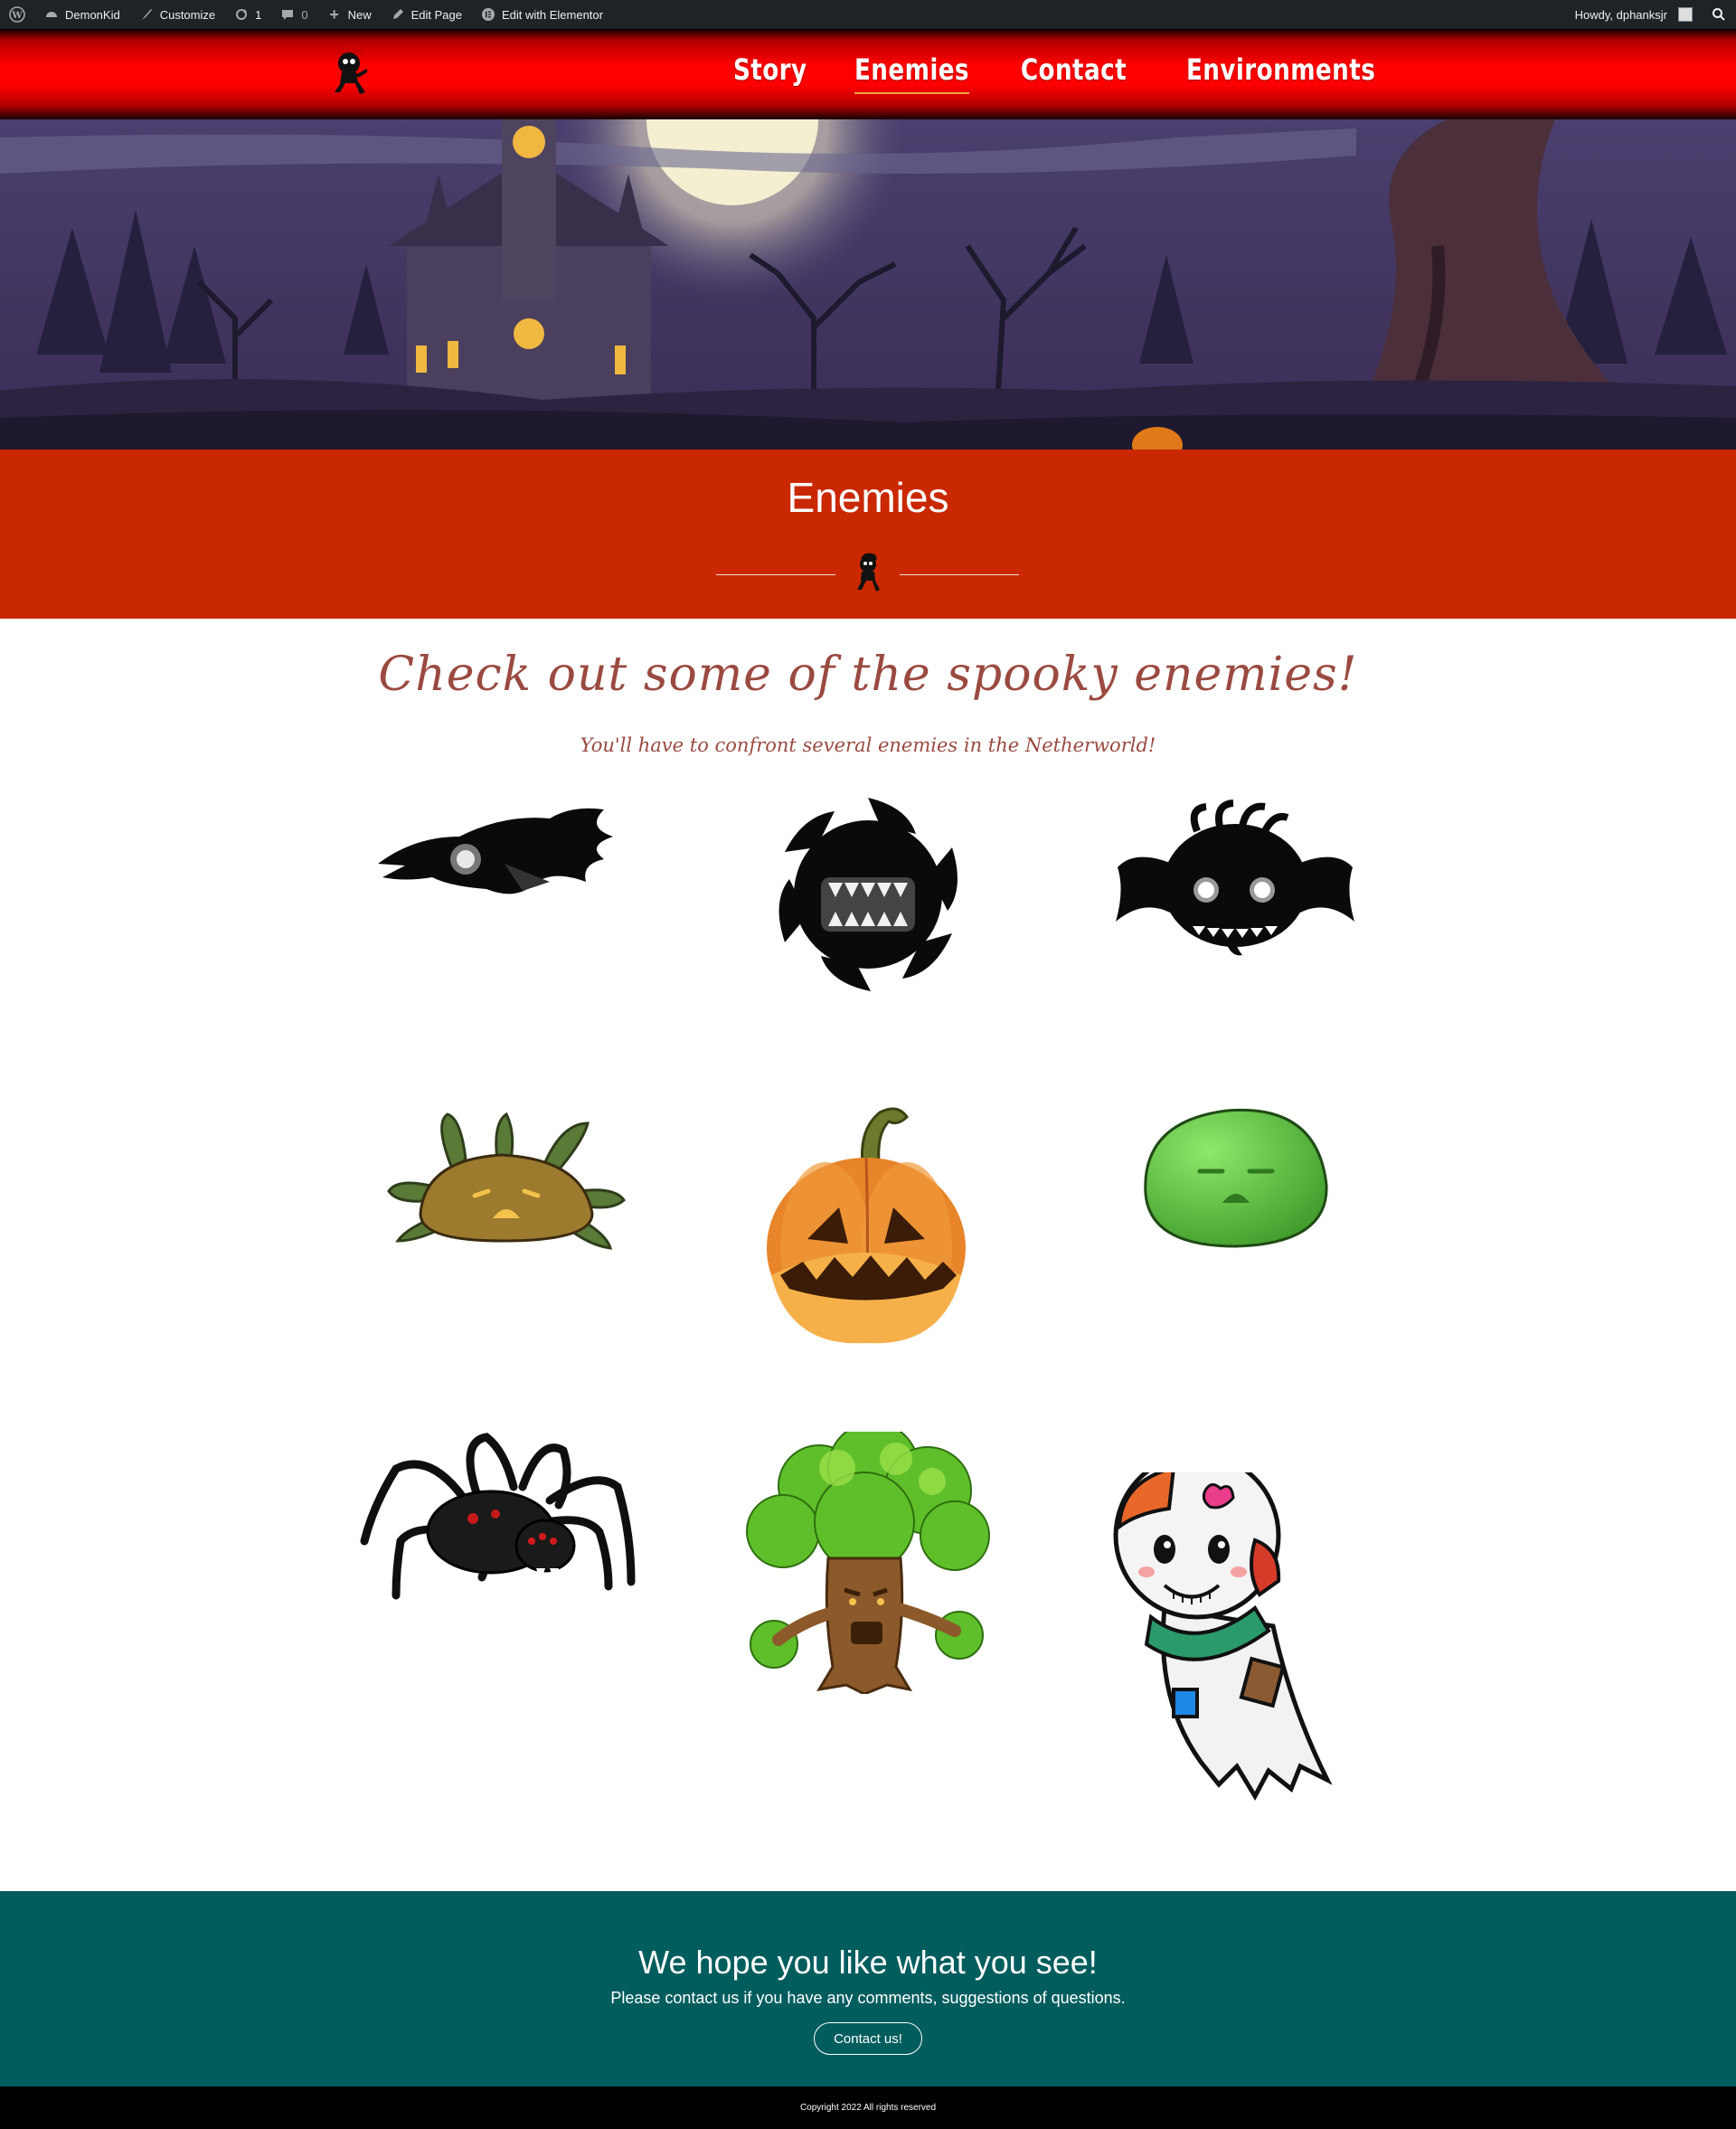  I want to click on customize-link: Customize, so click(177, 15).